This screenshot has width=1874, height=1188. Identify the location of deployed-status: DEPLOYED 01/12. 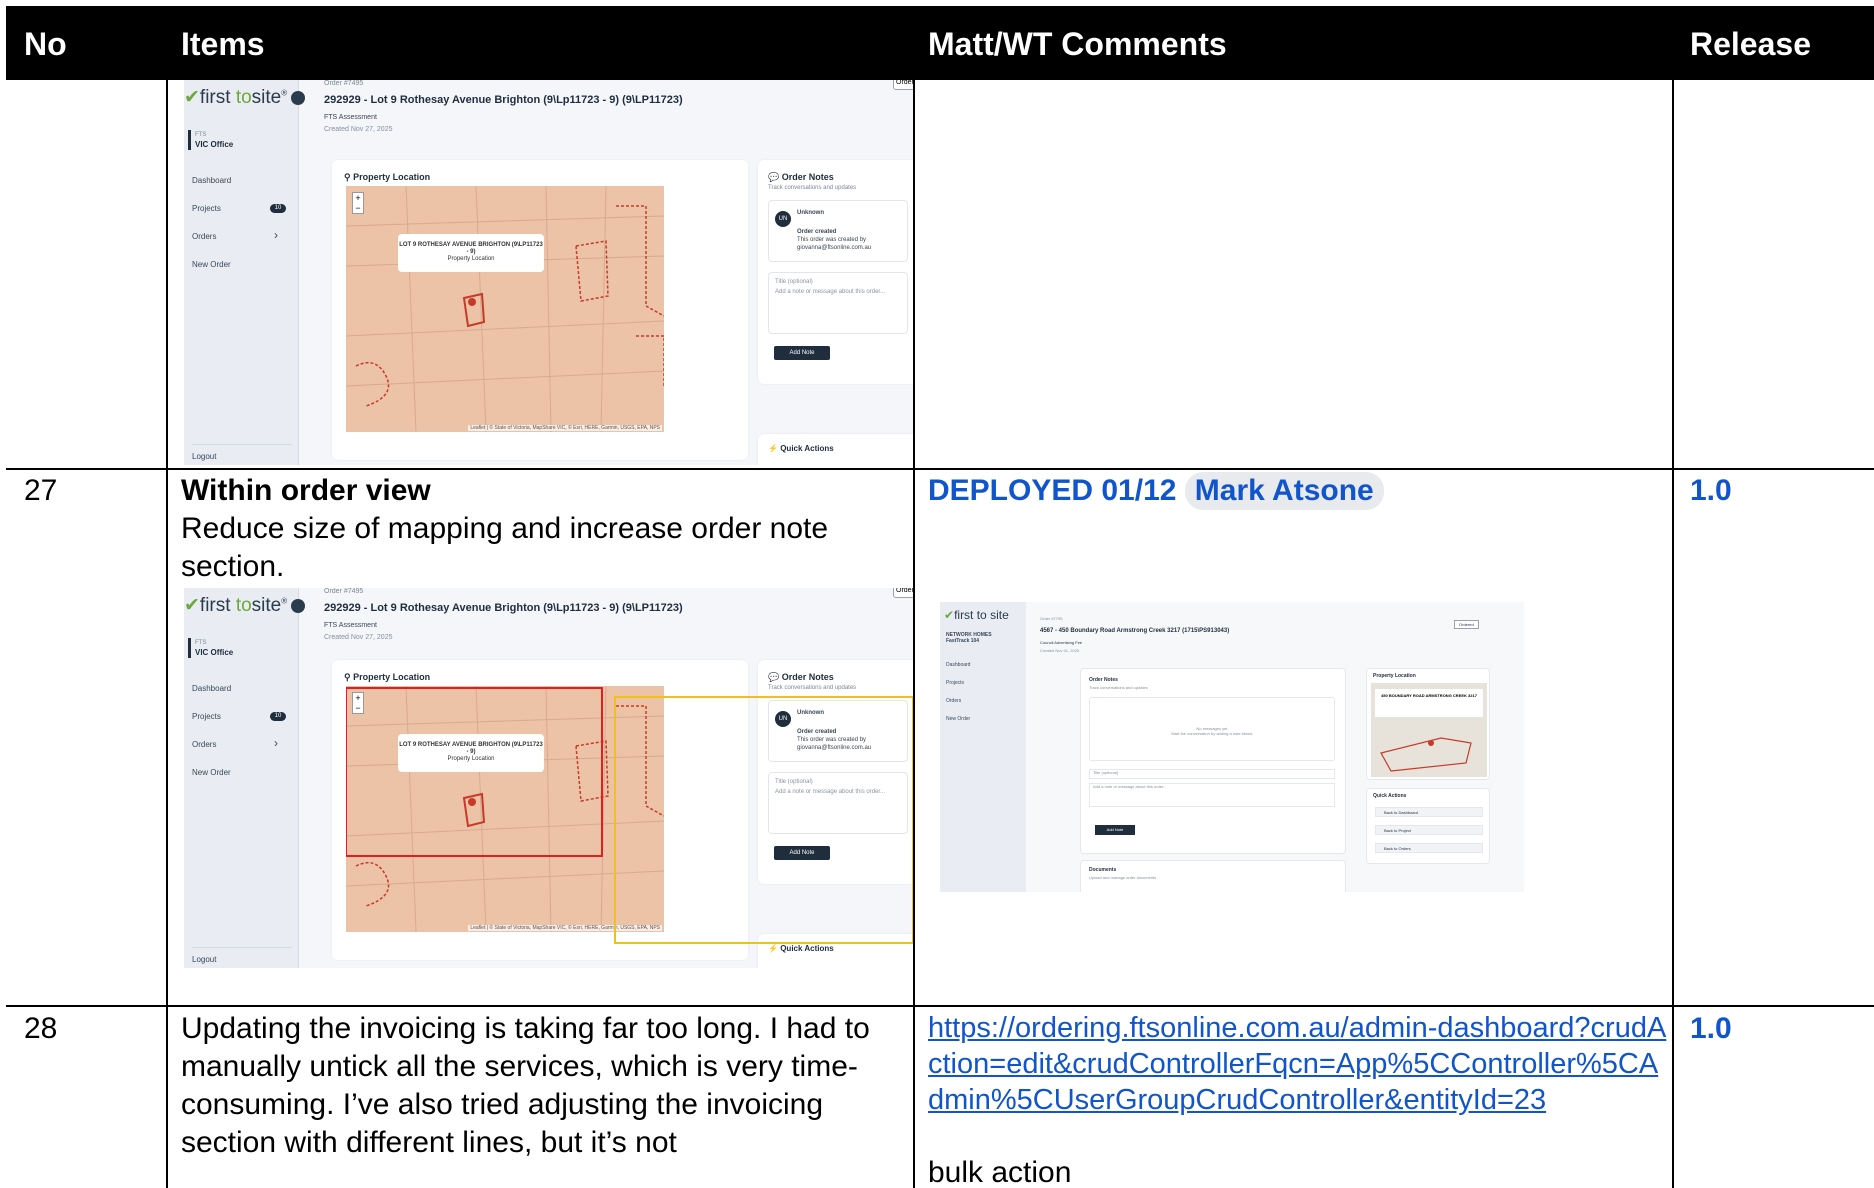
(1052, 490).